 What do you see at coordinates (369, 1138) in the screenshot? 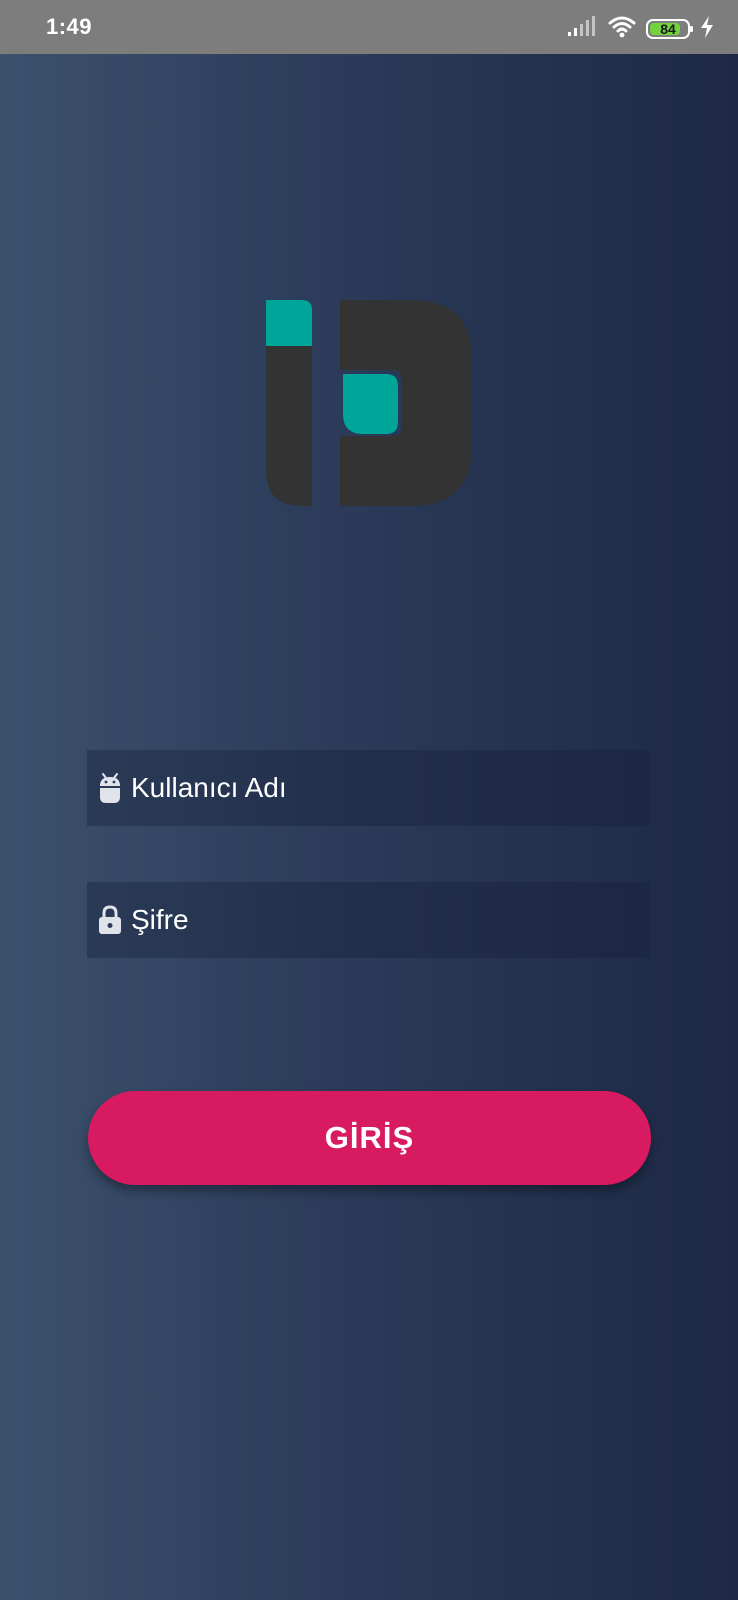
I see `login-button: GİRİŞ` at bounding box center [369, 1138].